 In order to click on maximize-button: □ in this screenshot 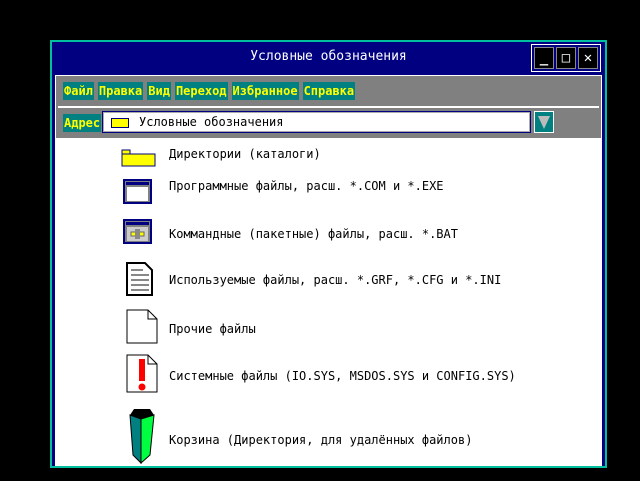, I will do `click(566, 58)`.